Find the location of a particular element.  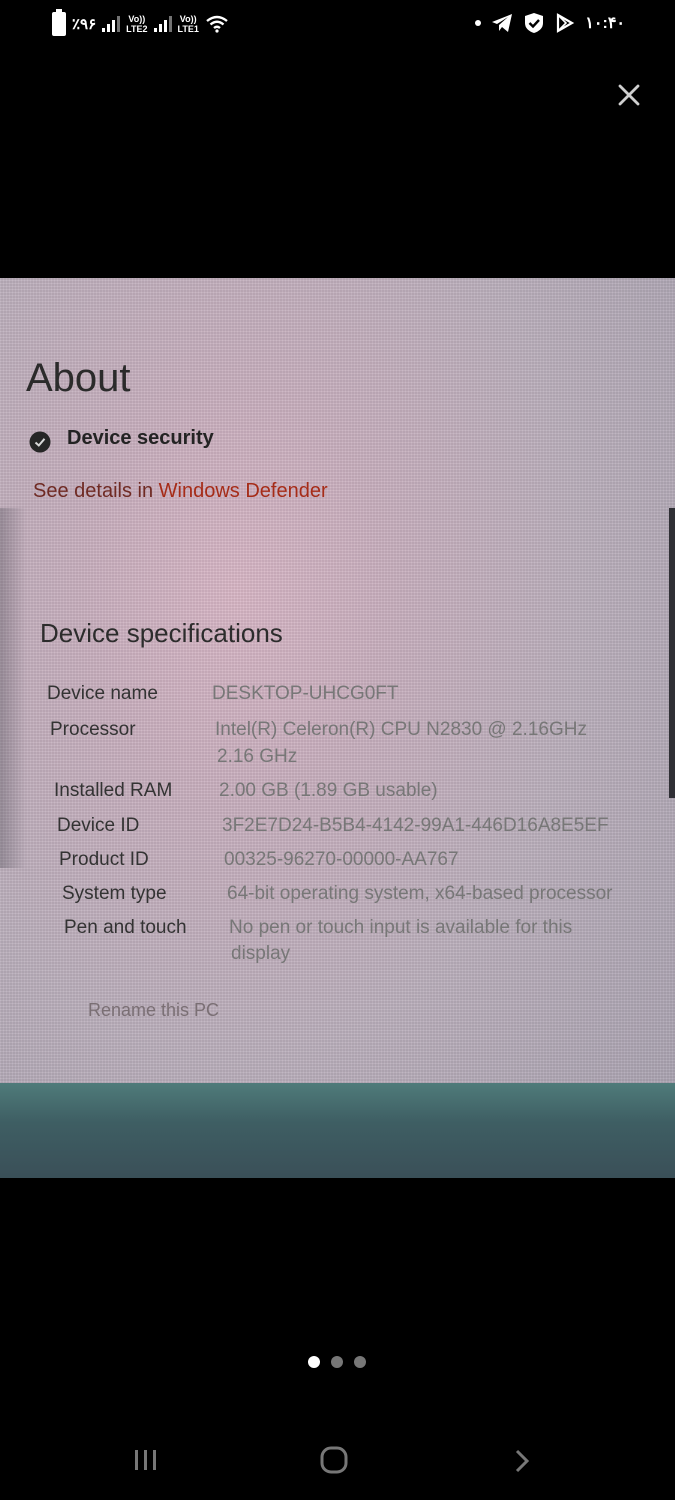

status-bar: ٪۹۶ Vo)) LTE2 Vo)) LTE1 ۱۰:۴۰ is located at coordinates (337, 24).